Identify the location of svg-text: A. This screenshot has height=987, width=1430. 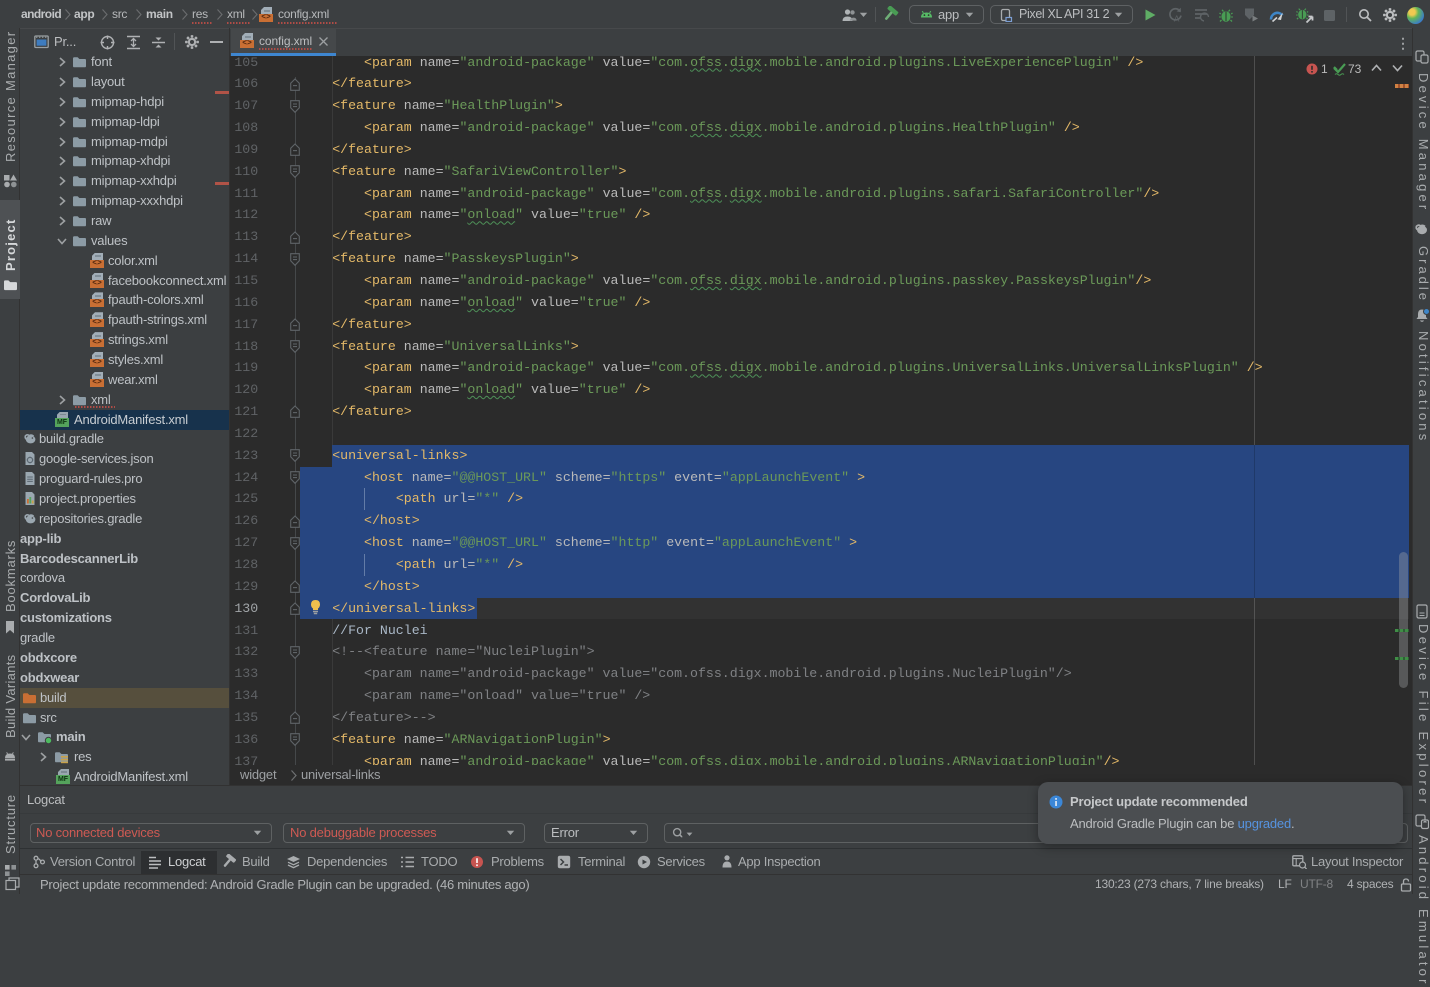
(1177, 19).